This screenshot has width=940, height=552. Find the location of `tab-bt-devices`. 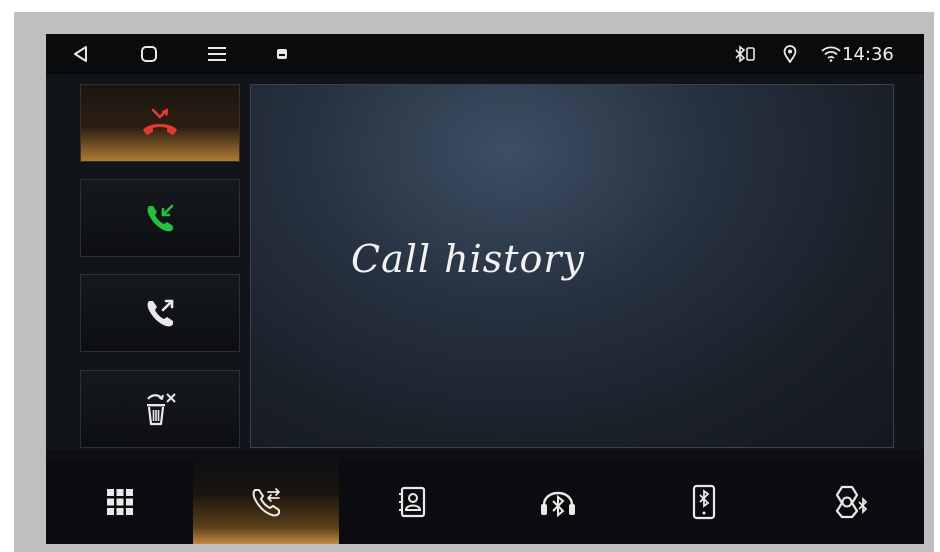

tab-bt-devices is located at coordinates (704, 502).